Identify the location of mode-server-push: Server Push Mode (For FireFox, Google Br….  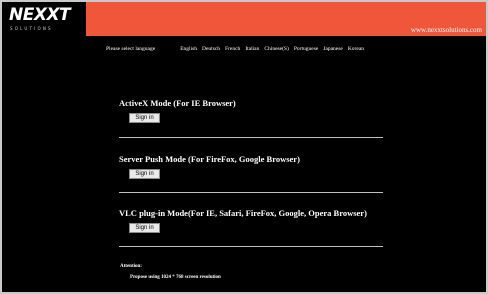
(209, 166).